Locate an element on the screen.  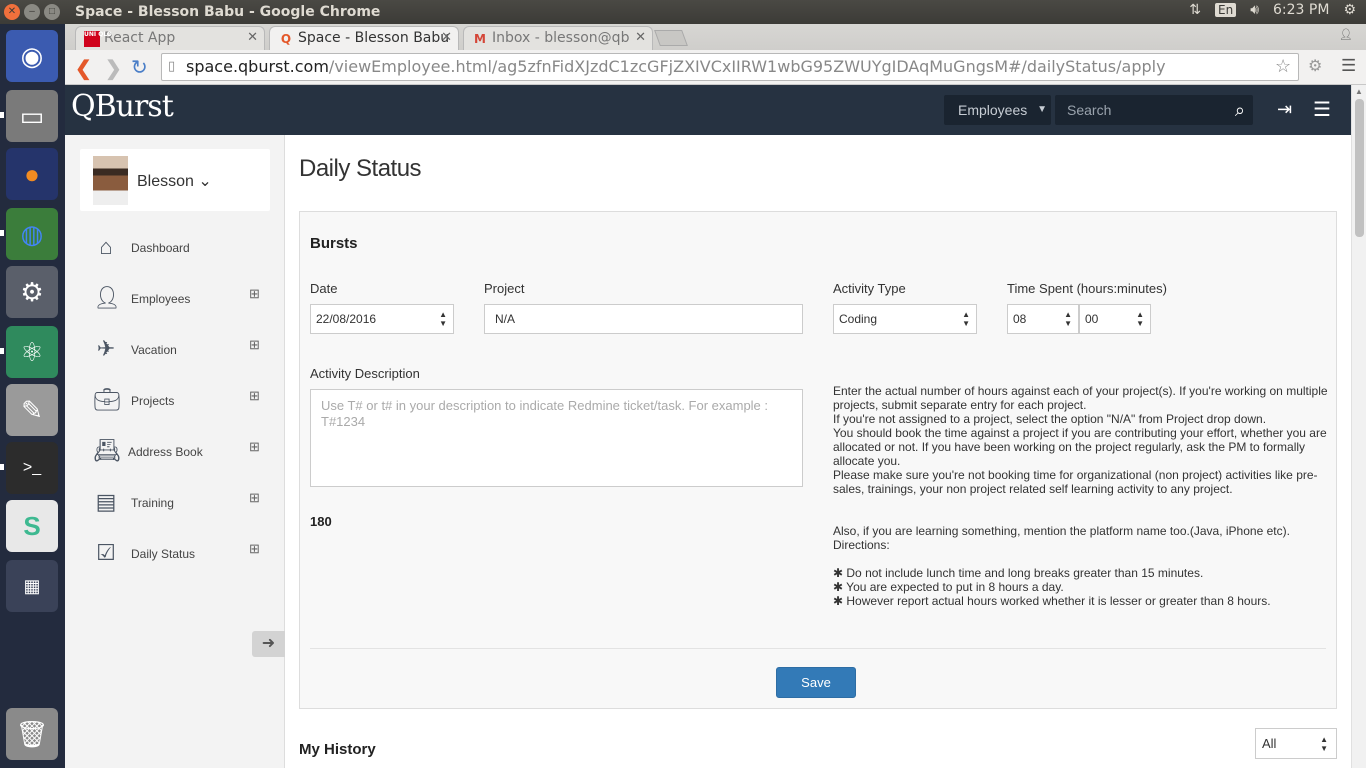
date-select: 22/08/2016 ▲ ▼ is located at coordinates (382, 319).